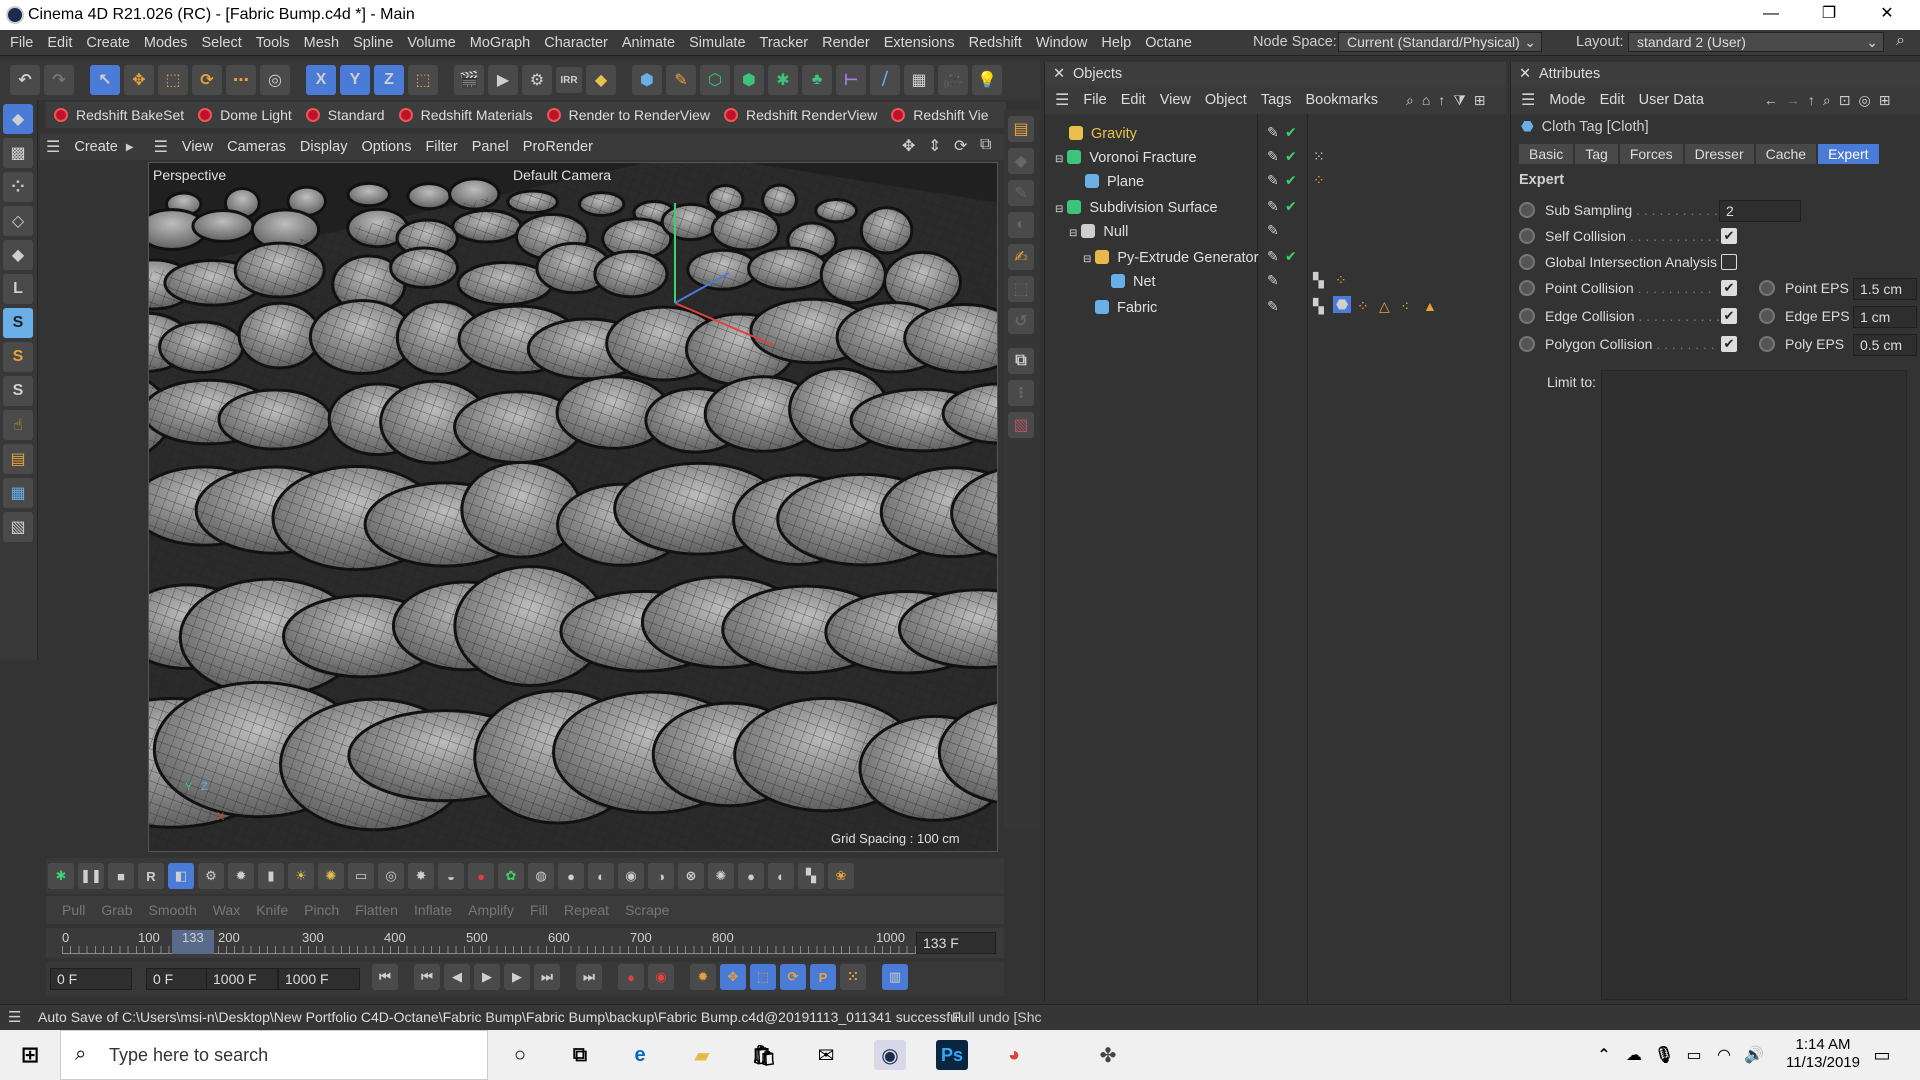 The image size is (1920, 1080). Describe the element at coordinates (576, 43) in the screenshot. I see `menu-character: Character` at that location.